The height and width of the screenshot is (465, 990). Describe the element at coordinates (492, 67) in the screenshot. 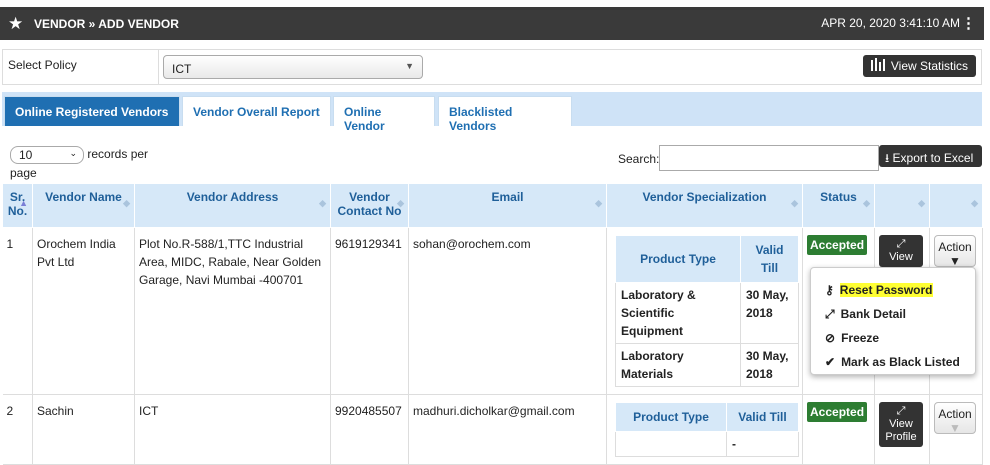

I see `policy-bar: Select Policy ICT ▼ View Statistics` at that location.